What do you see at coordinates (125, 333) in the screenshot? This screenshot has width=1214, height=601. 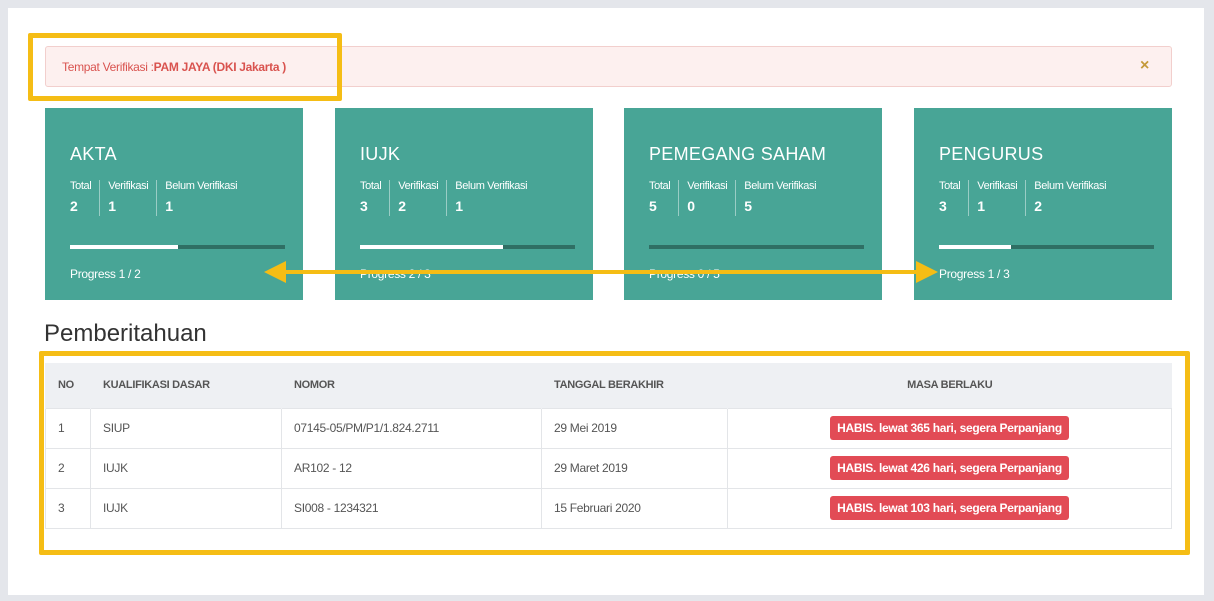 I see `section-title: Pemberitahuan` at bounding box center [125, 333].